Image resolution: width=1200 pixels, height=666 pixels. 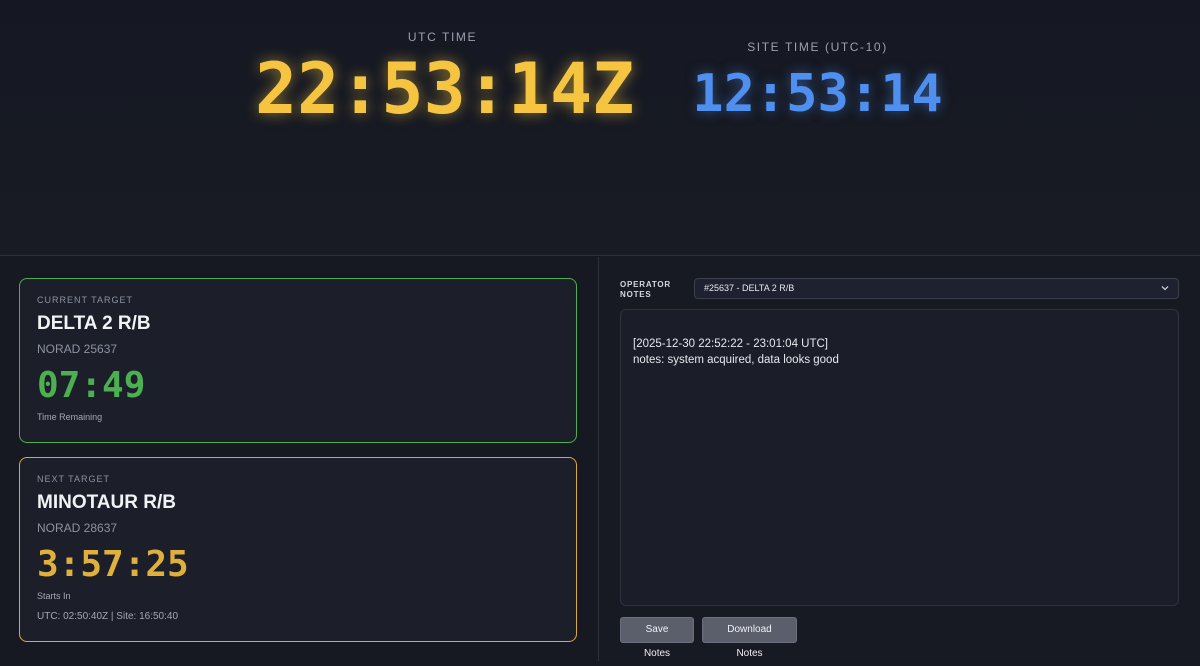 What do you see at coordinates (442, 37) in the screenshot?
I see `utc-clock-label: UTC TIME` at bounding box center [442, 37].